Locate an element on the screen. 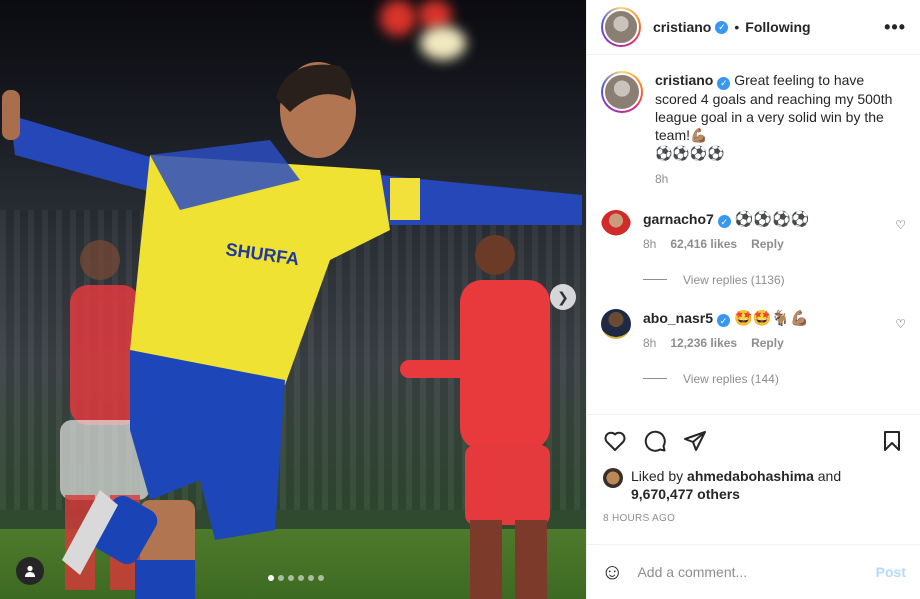 The image size is (920, 599). comment-item: garnacho7 ✓ ⚽⚽⚽⚽ 8h 62,416 likes Reply ♡ is located at coordinates (753, 230).